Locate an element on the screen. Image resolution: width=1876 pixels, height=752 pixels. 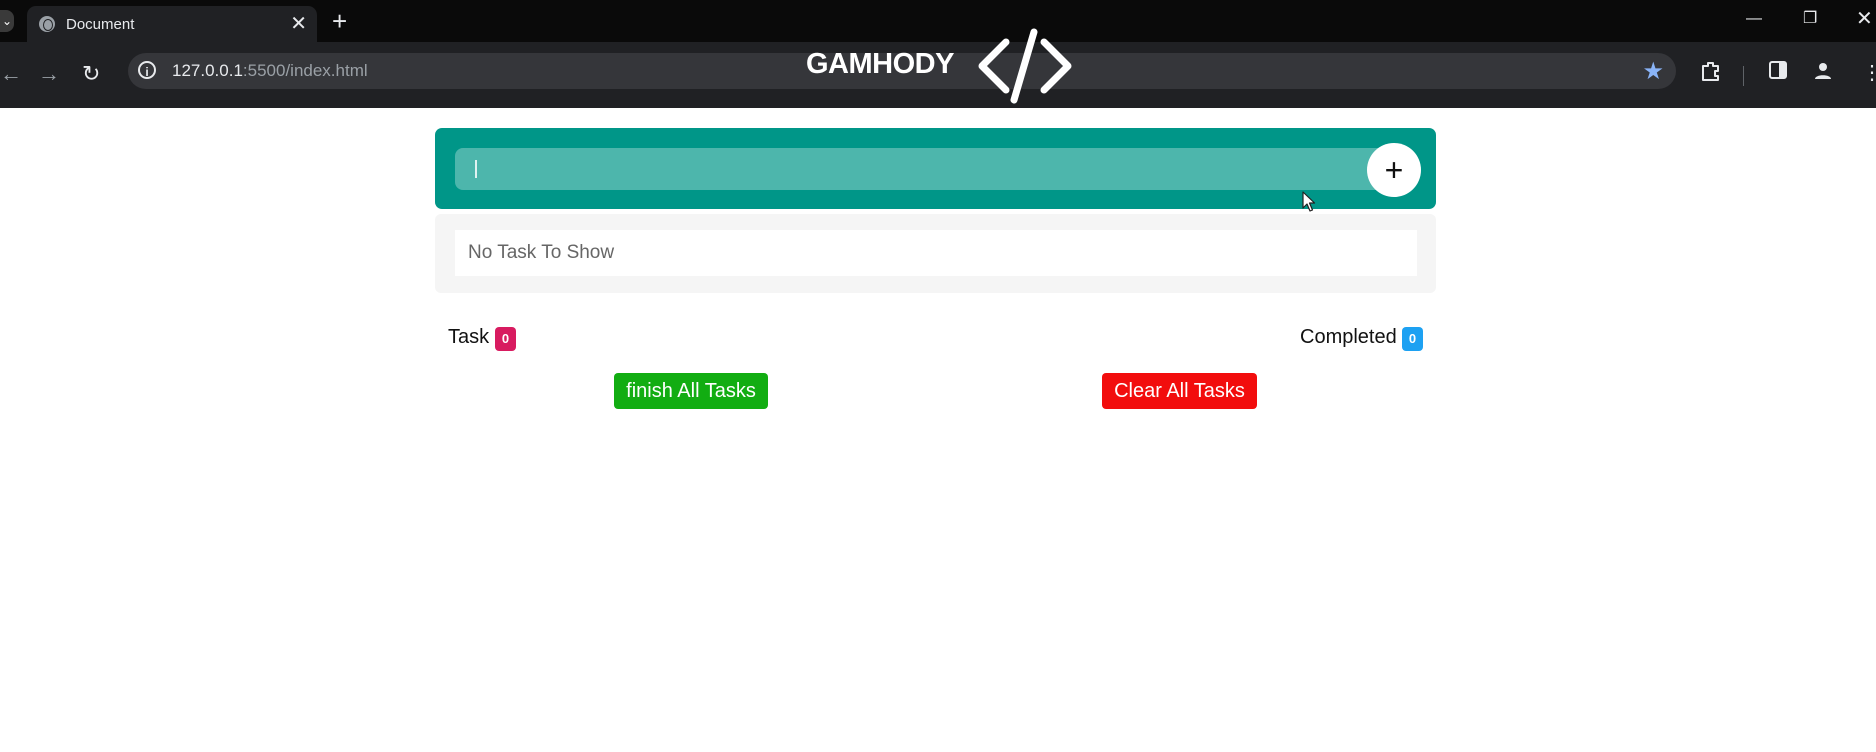
star-icon: ★ is located at coordinates (1653, 71).